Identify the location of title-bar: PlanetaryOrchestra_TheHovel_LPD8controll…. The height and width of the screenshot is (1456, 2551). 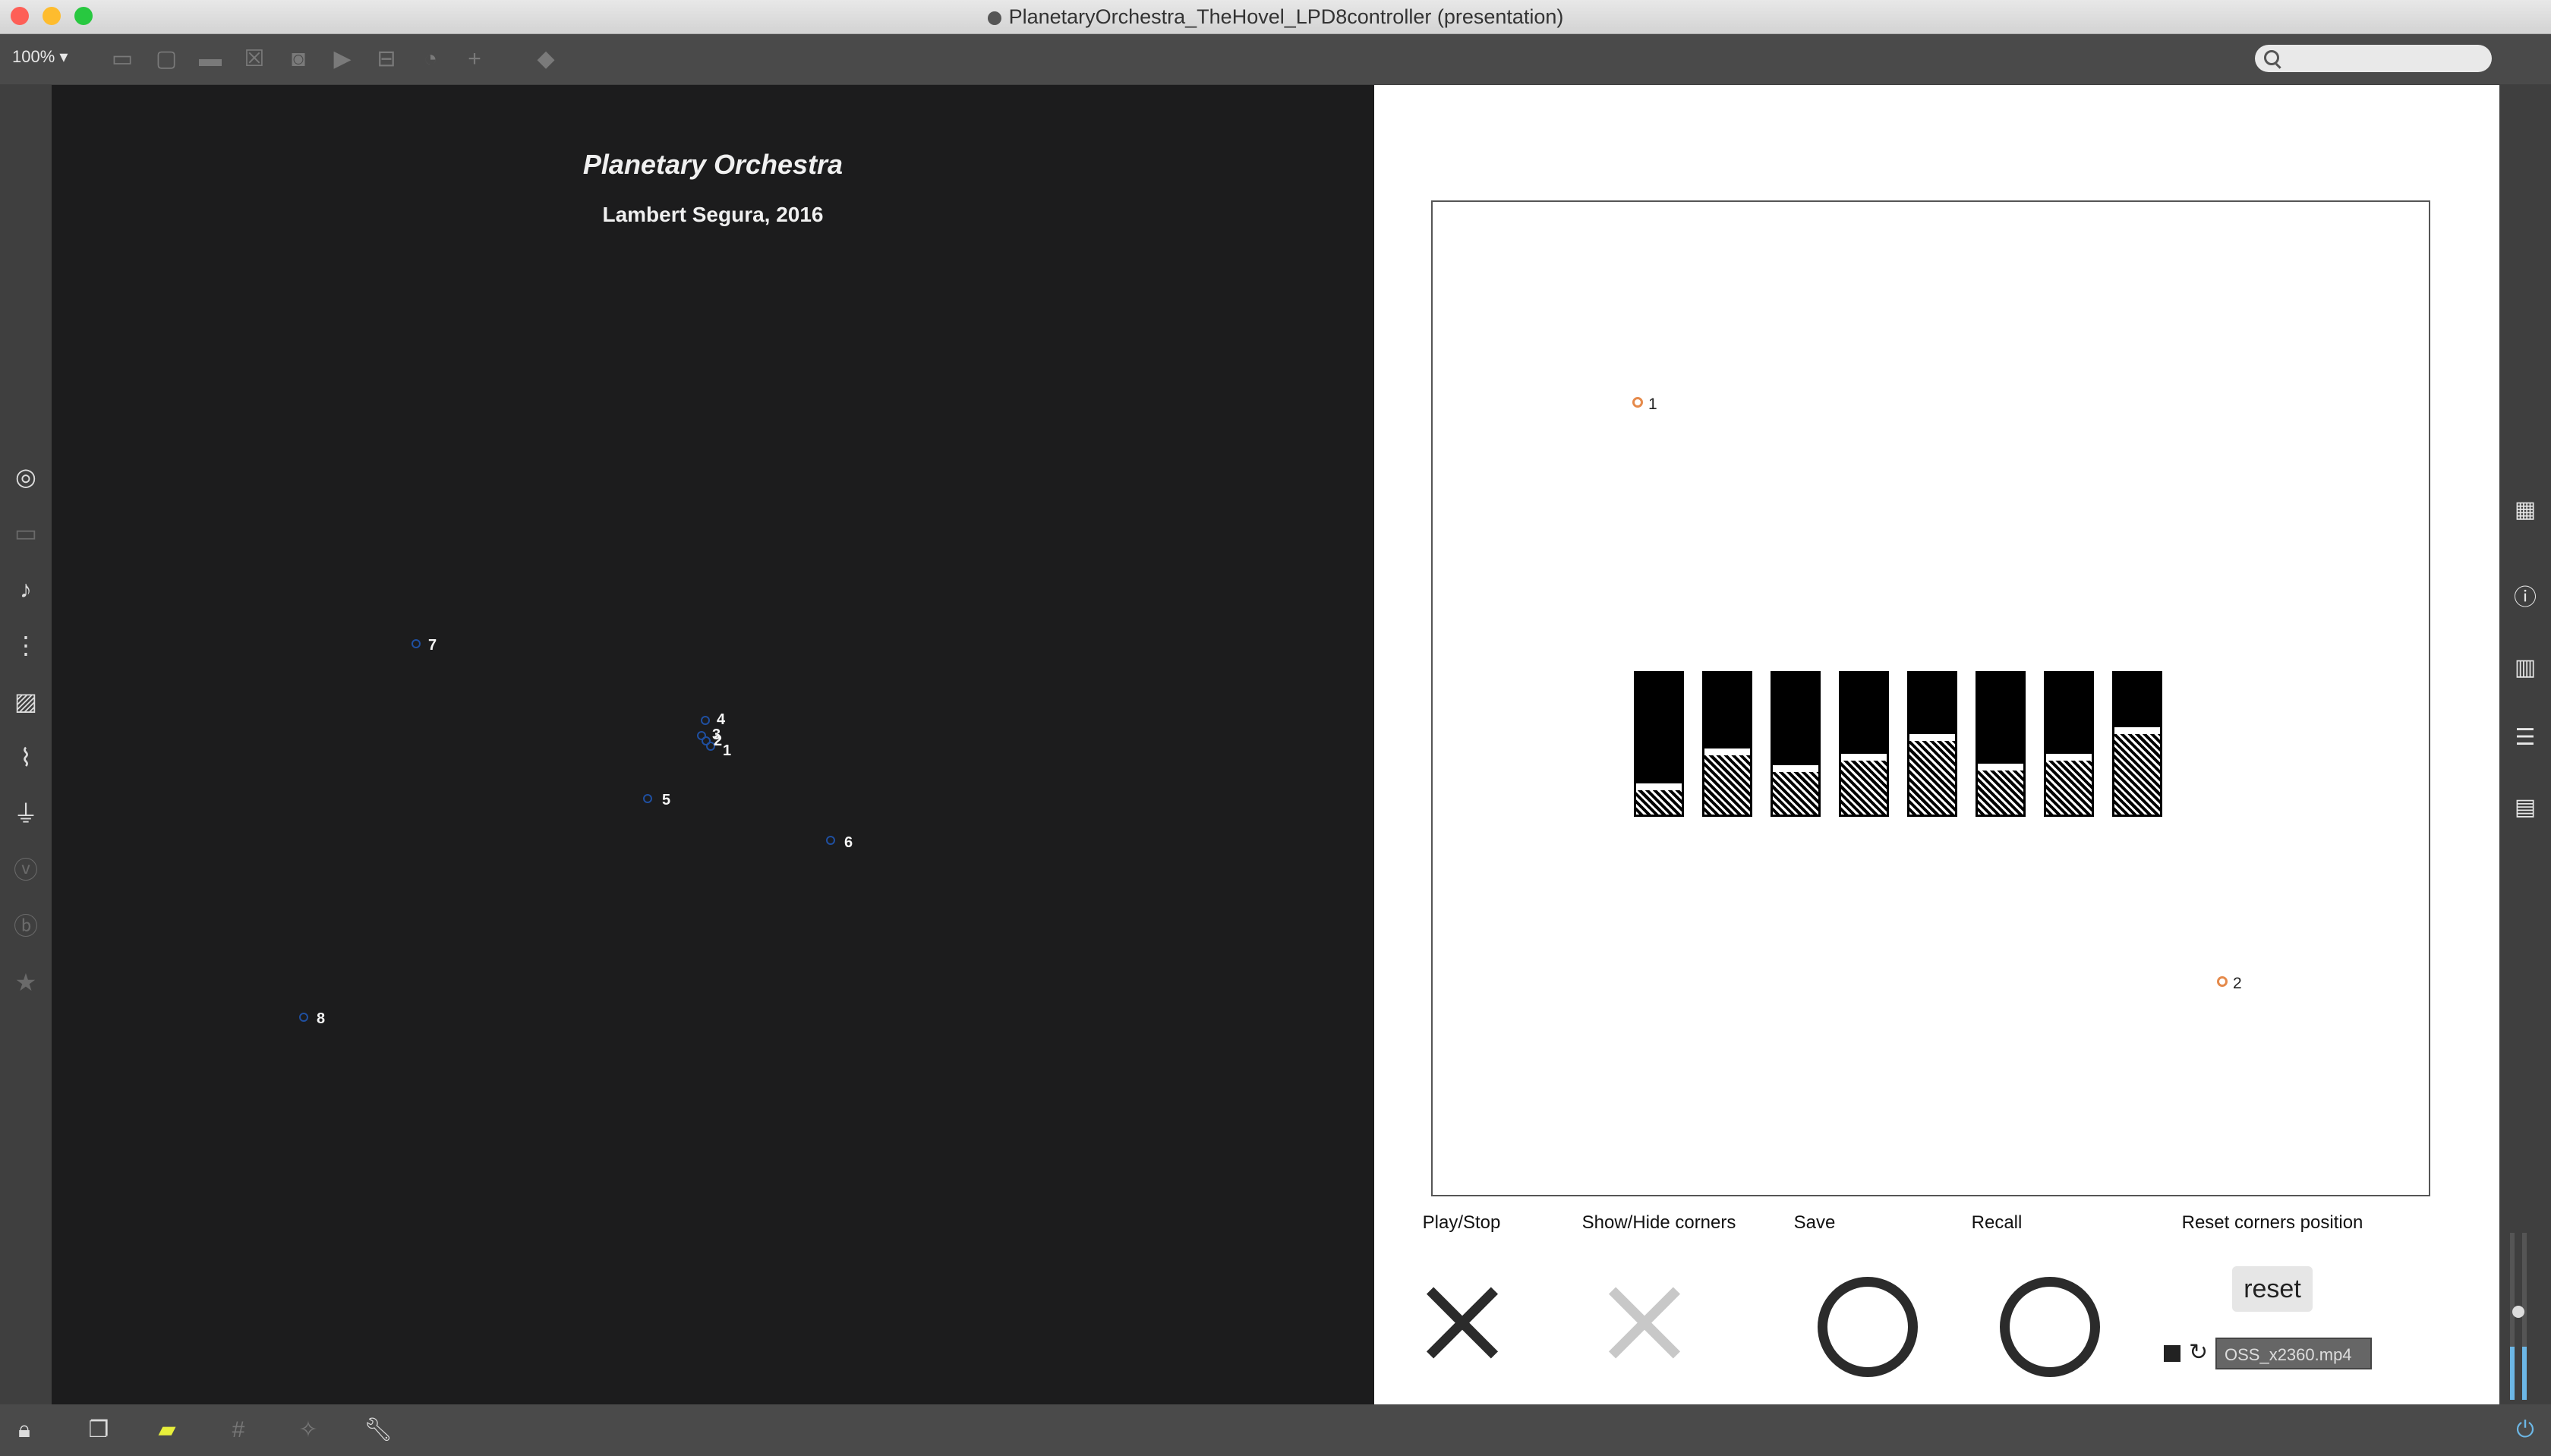
(1275, 17).